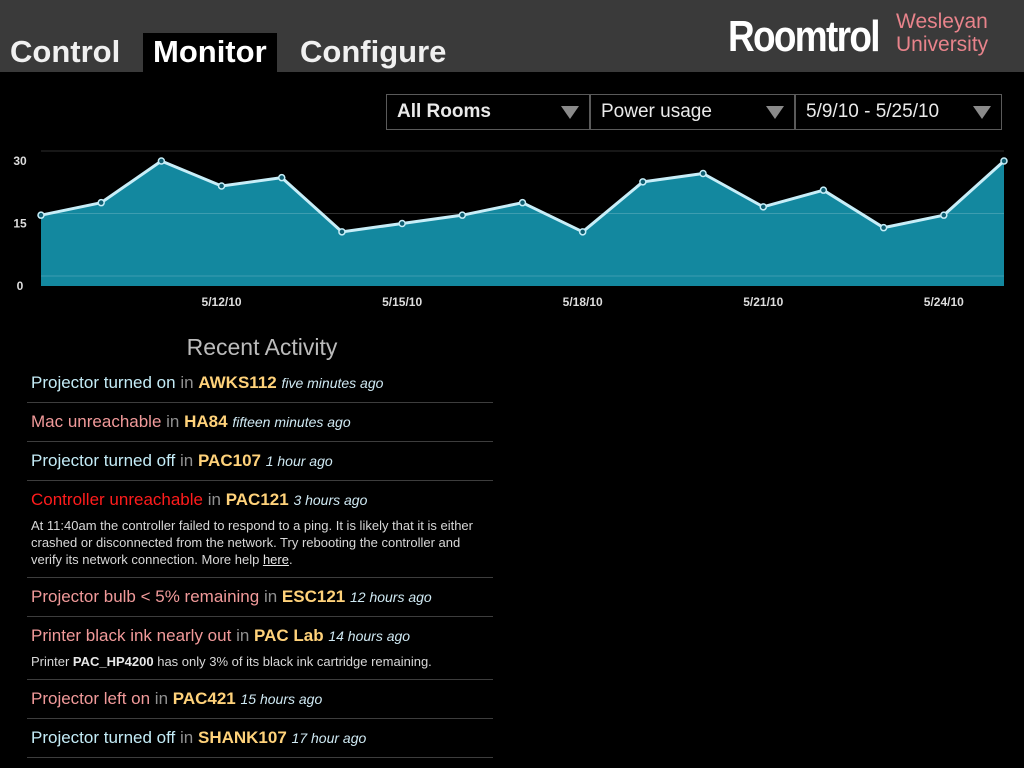 This screenshot has width=1024, height=768. Describe the element at coordinates (373, 52) in the screenshot. I see `tab-configure: Configure` at that location.